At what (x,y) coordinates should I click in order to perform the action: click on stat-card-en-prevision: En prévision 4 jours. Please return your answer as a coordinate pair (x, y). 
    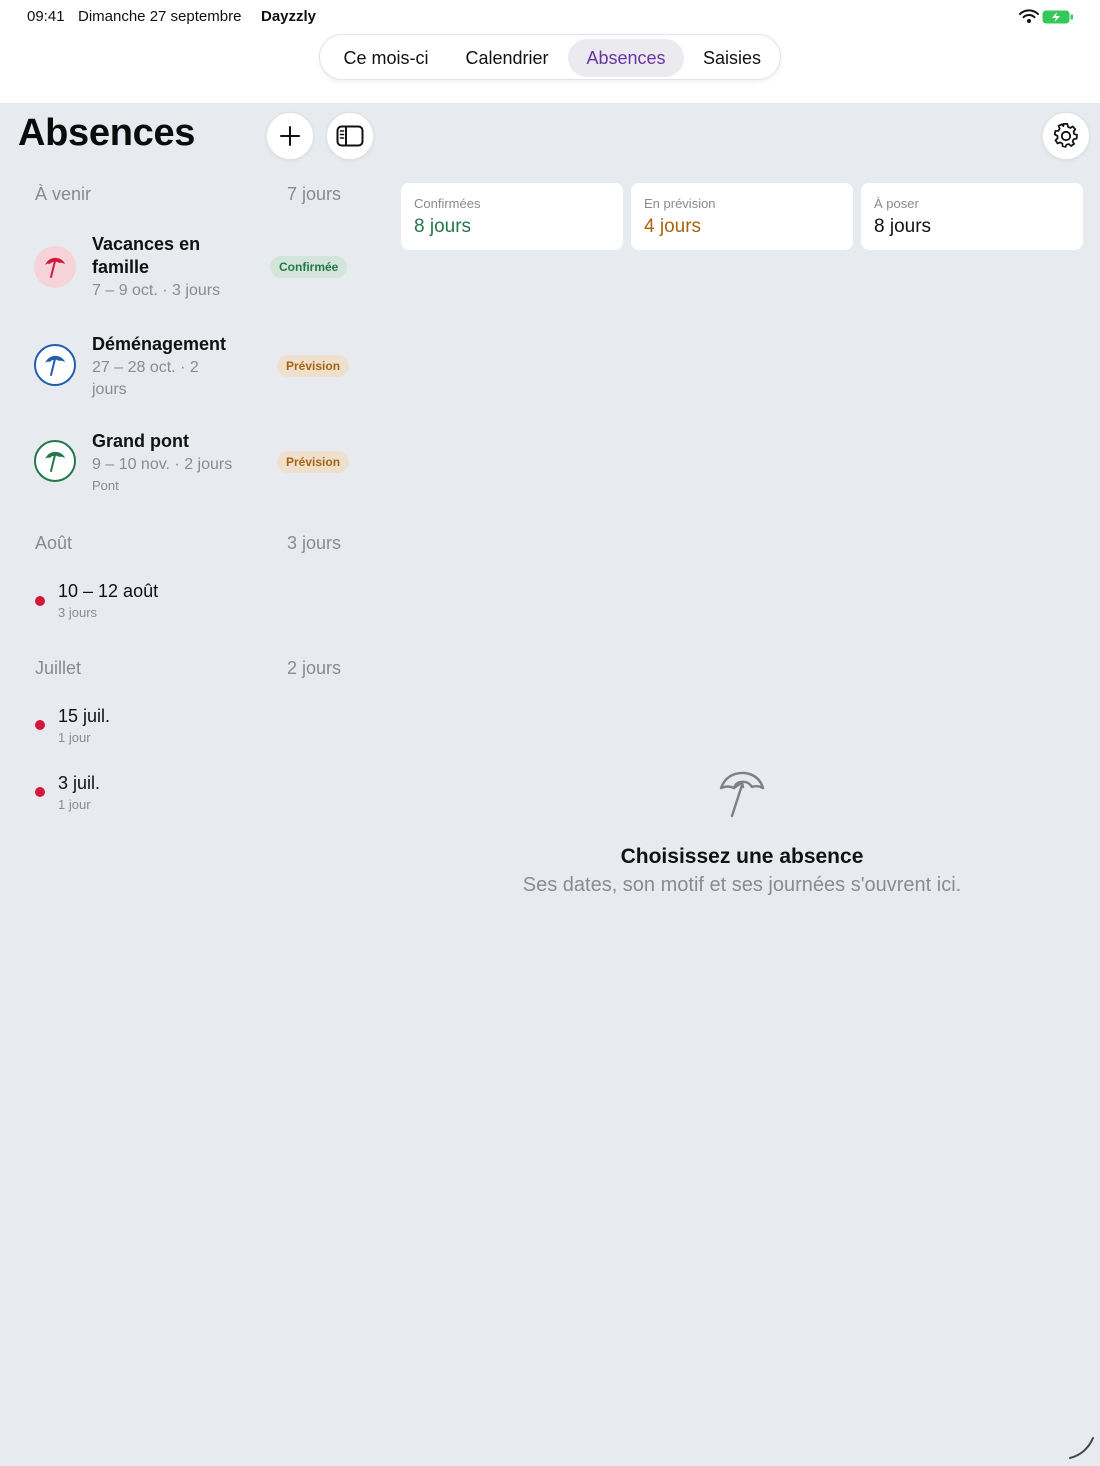
    Looking at the image, I should click on (742, 216).